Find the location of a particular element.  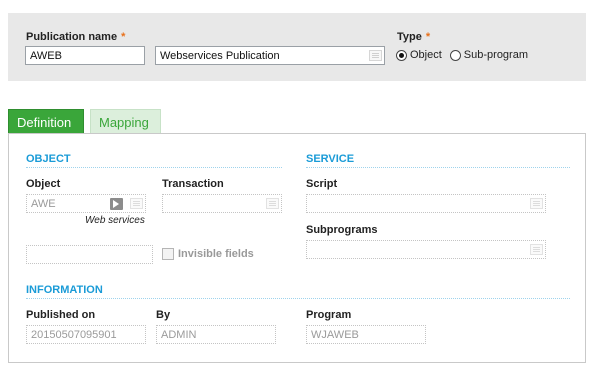

publication-title-input: Webservices Publication is located at coordinates (270, 55).